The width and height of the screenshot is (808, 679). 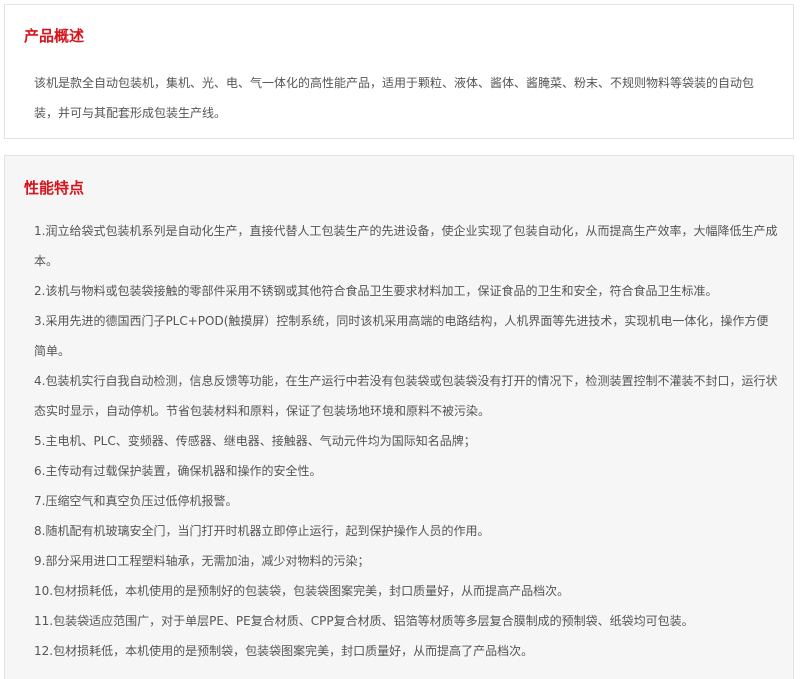 I want to click on feature-item-5: 5.主电机、PLC、变频器、传感器、继电器、接触器、气动元件均为国际知名品牌；, so click(x=255, y=441).